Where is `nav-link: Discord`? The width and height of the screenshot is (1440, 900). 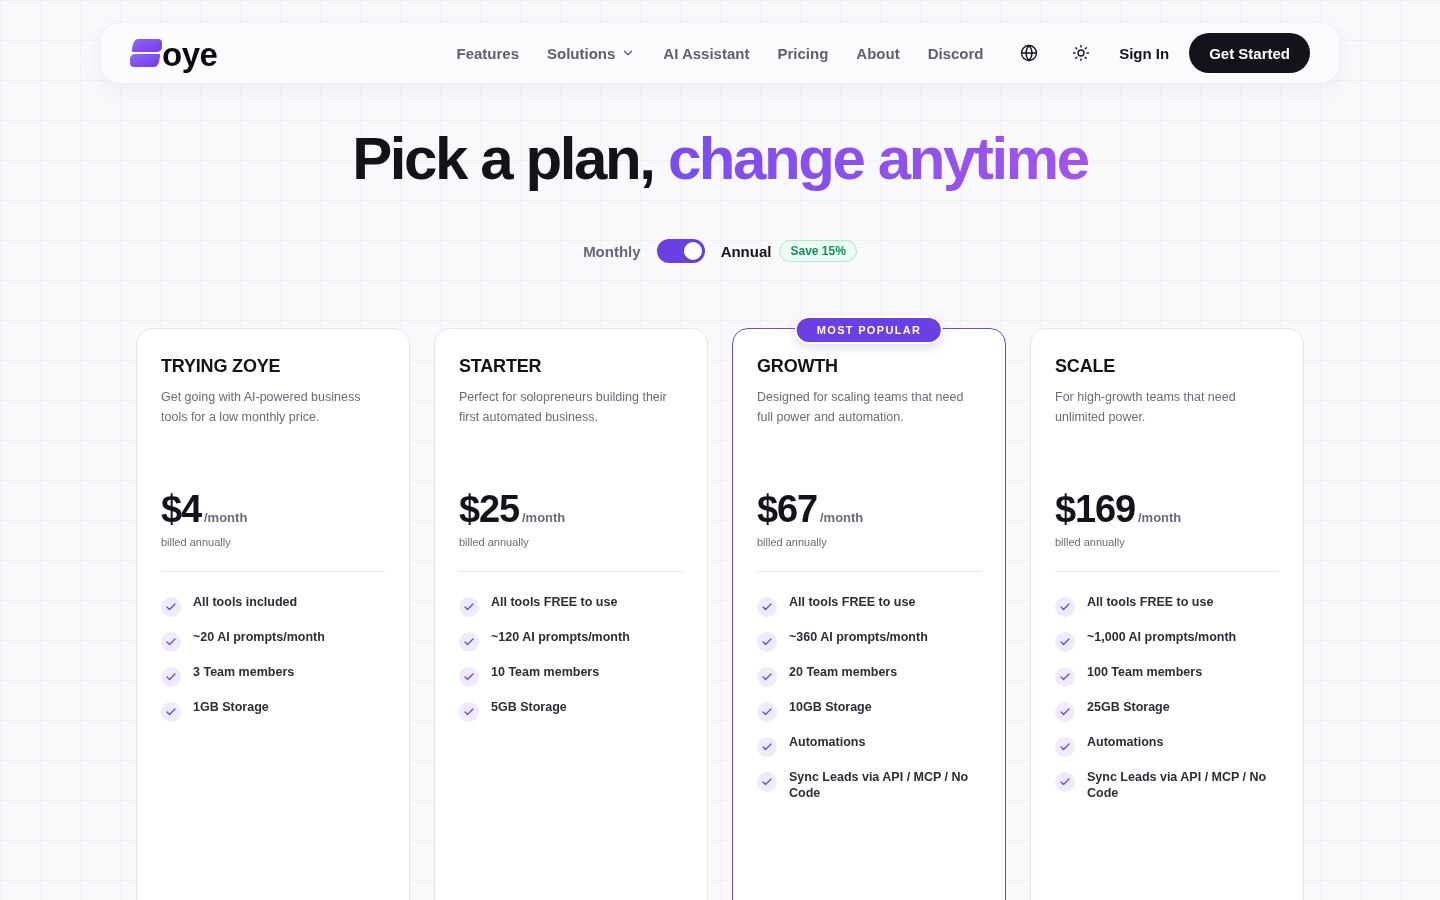
nav-link: Discord is located at coordinates (955, 53).